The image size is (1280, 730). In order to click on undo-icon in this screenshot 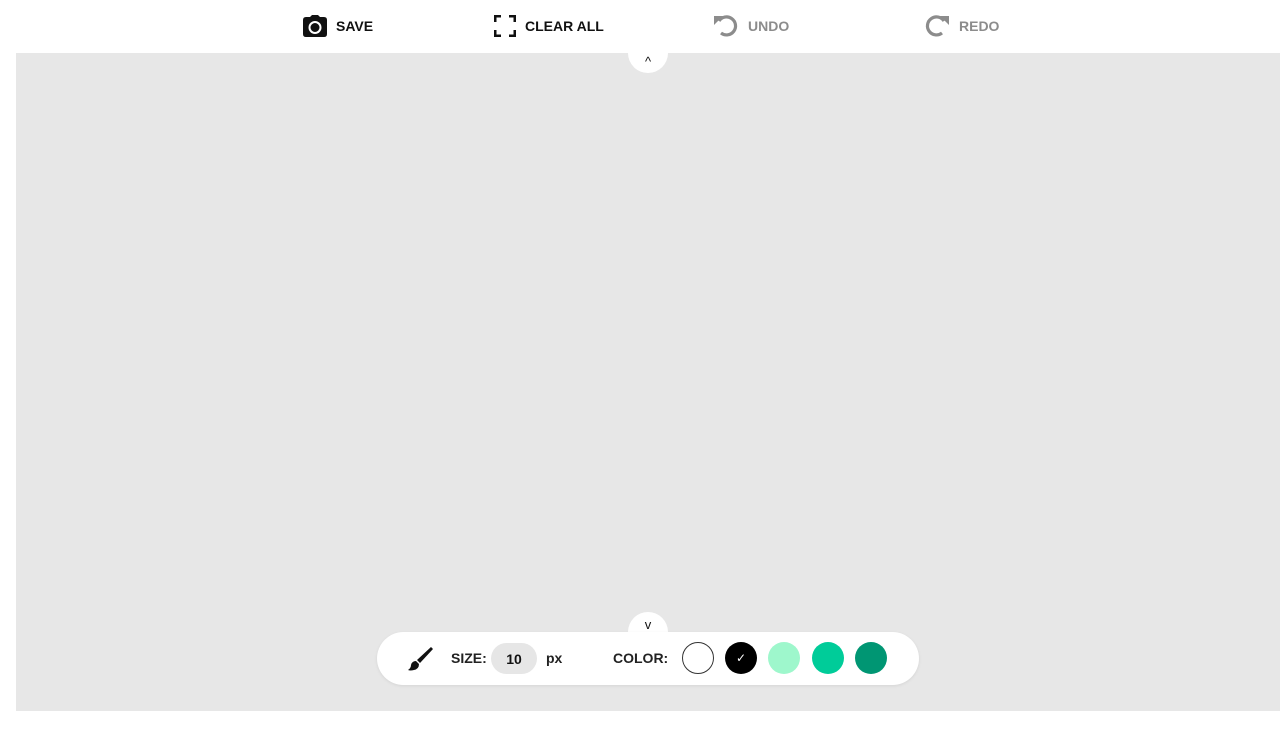, I will do `click(726, 26)`.